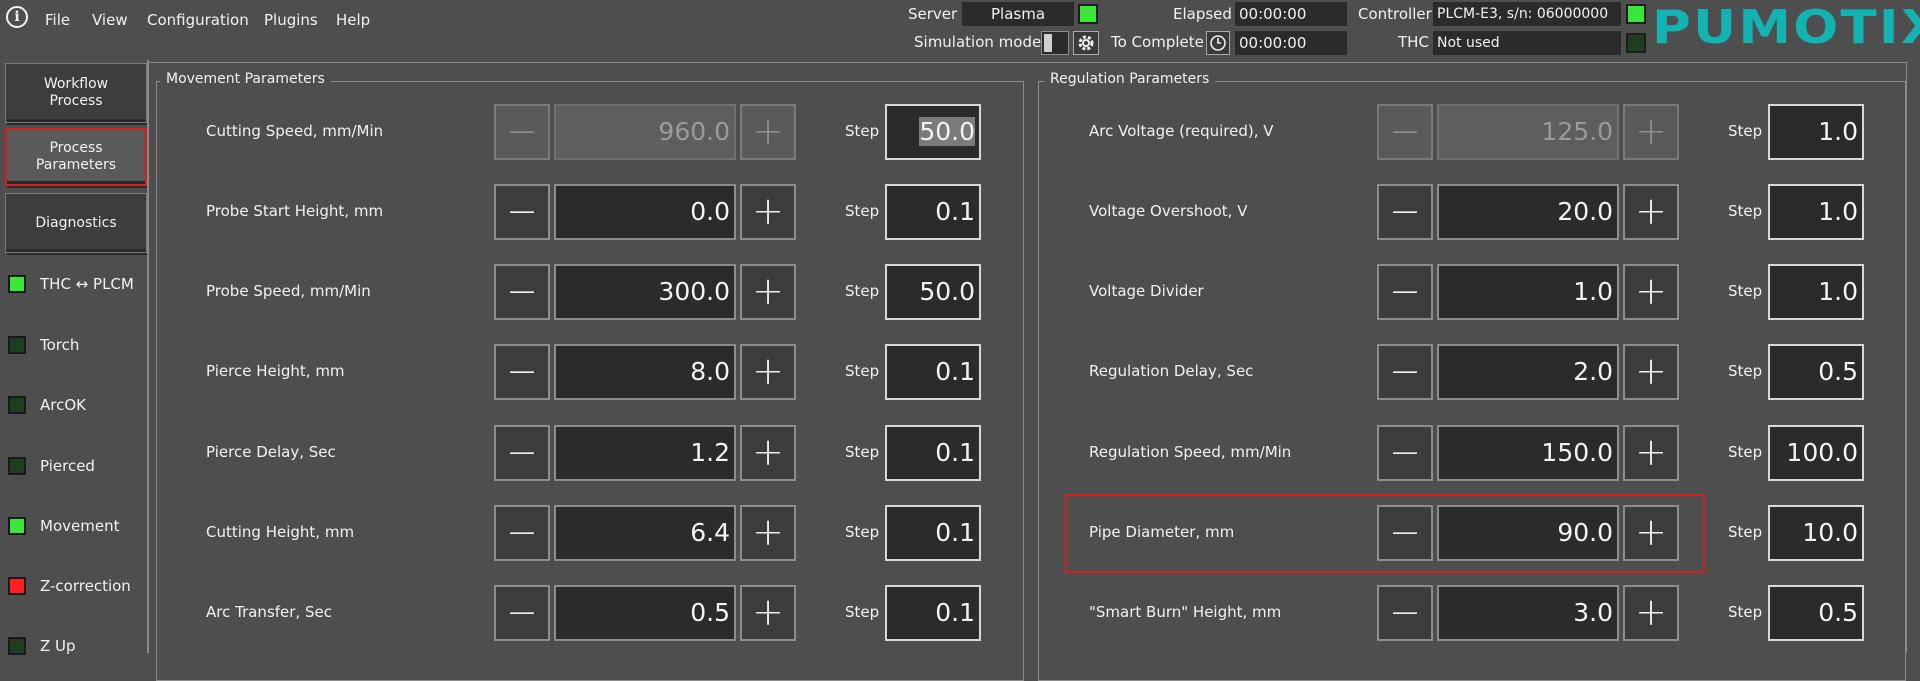 The height and width of the screenshot is (681, 1920). What do you see at coordinates (1086, 43) in the screenshot?
I see `gear-icon` at bounding box center [1086, 43].